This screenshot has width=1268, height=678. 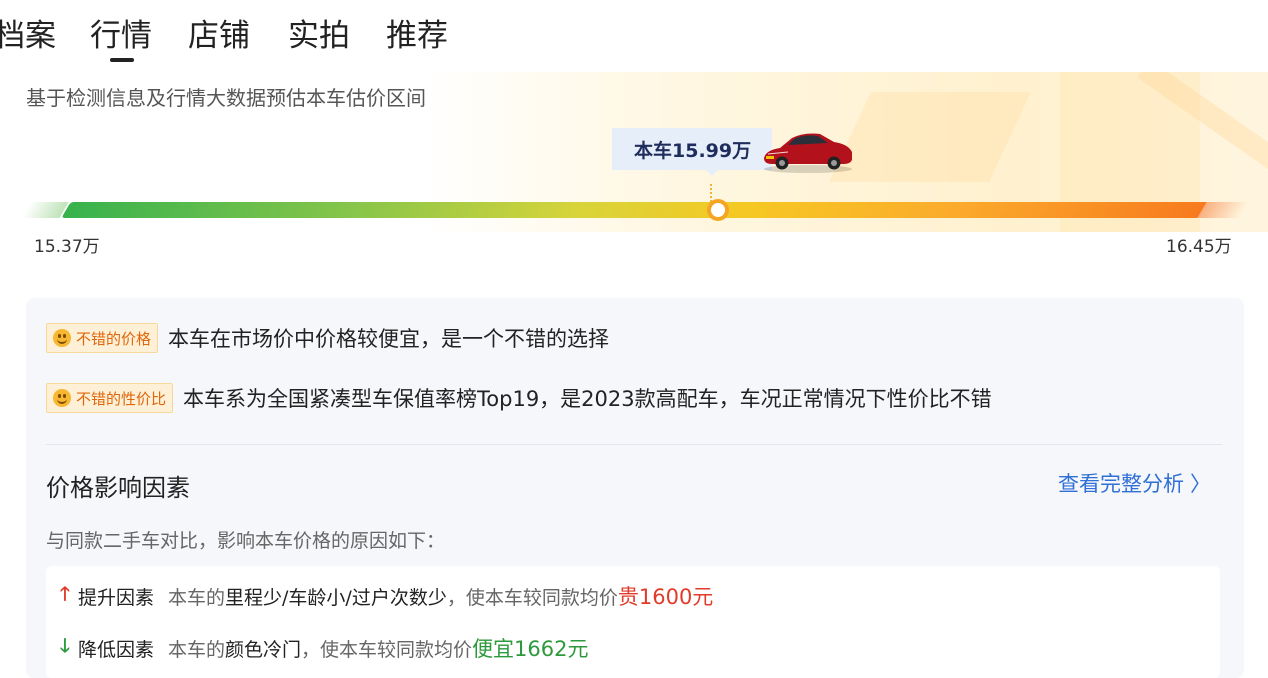 What do you see at coordinates (693, 151) in the screenshot?
I see `current-price-label: 本车15.99万` at bounding box center [693, 151].